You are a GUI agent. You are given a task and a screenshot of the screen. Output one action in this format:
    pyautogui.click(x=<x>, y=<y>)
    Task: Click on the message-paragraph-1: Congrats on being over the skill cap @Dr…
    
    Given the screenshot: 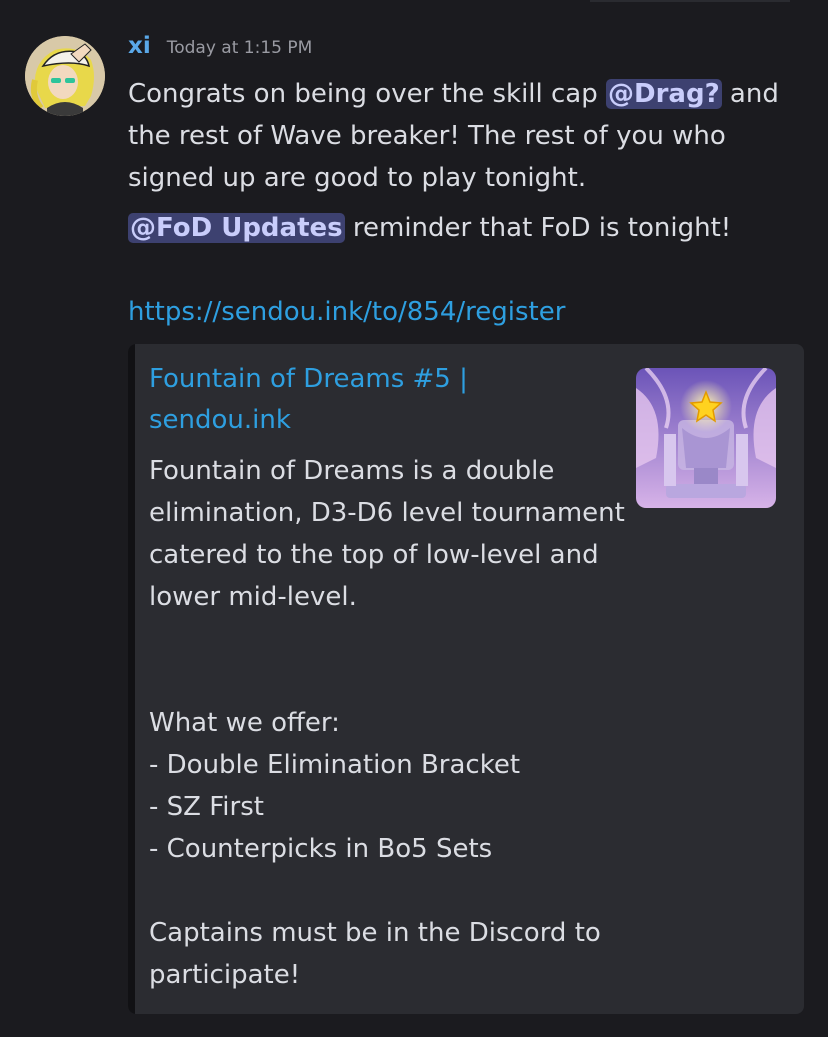 What is the action you would take?
    pyautogui.click(x=468, y=136)
    